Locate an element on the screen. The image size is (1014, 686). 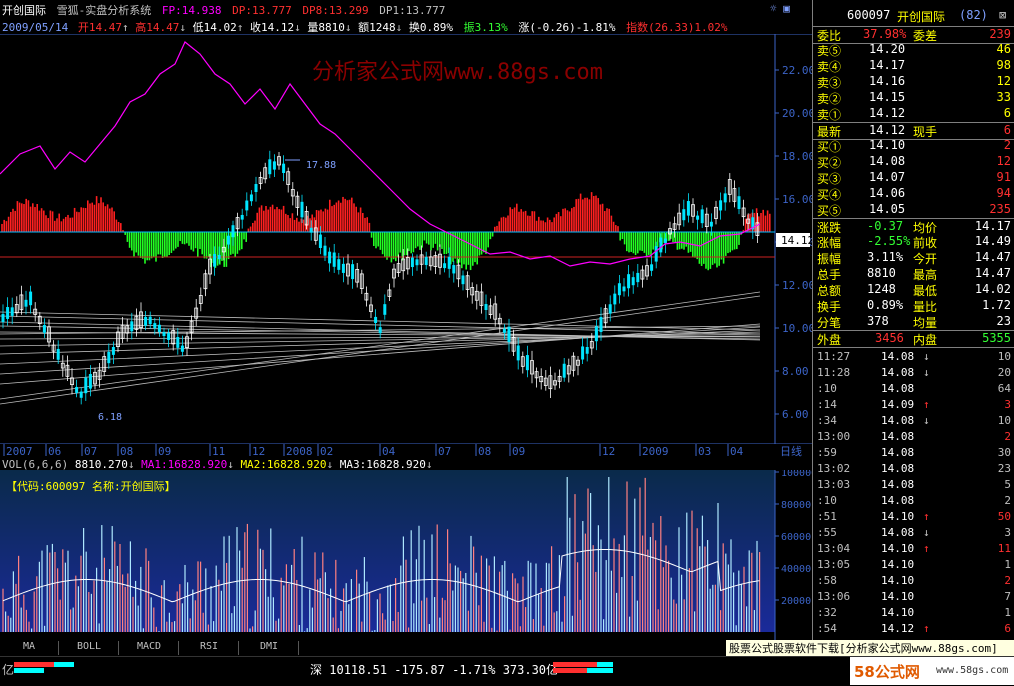
x-tick-label: 09 is located at coordinates (518, 451).